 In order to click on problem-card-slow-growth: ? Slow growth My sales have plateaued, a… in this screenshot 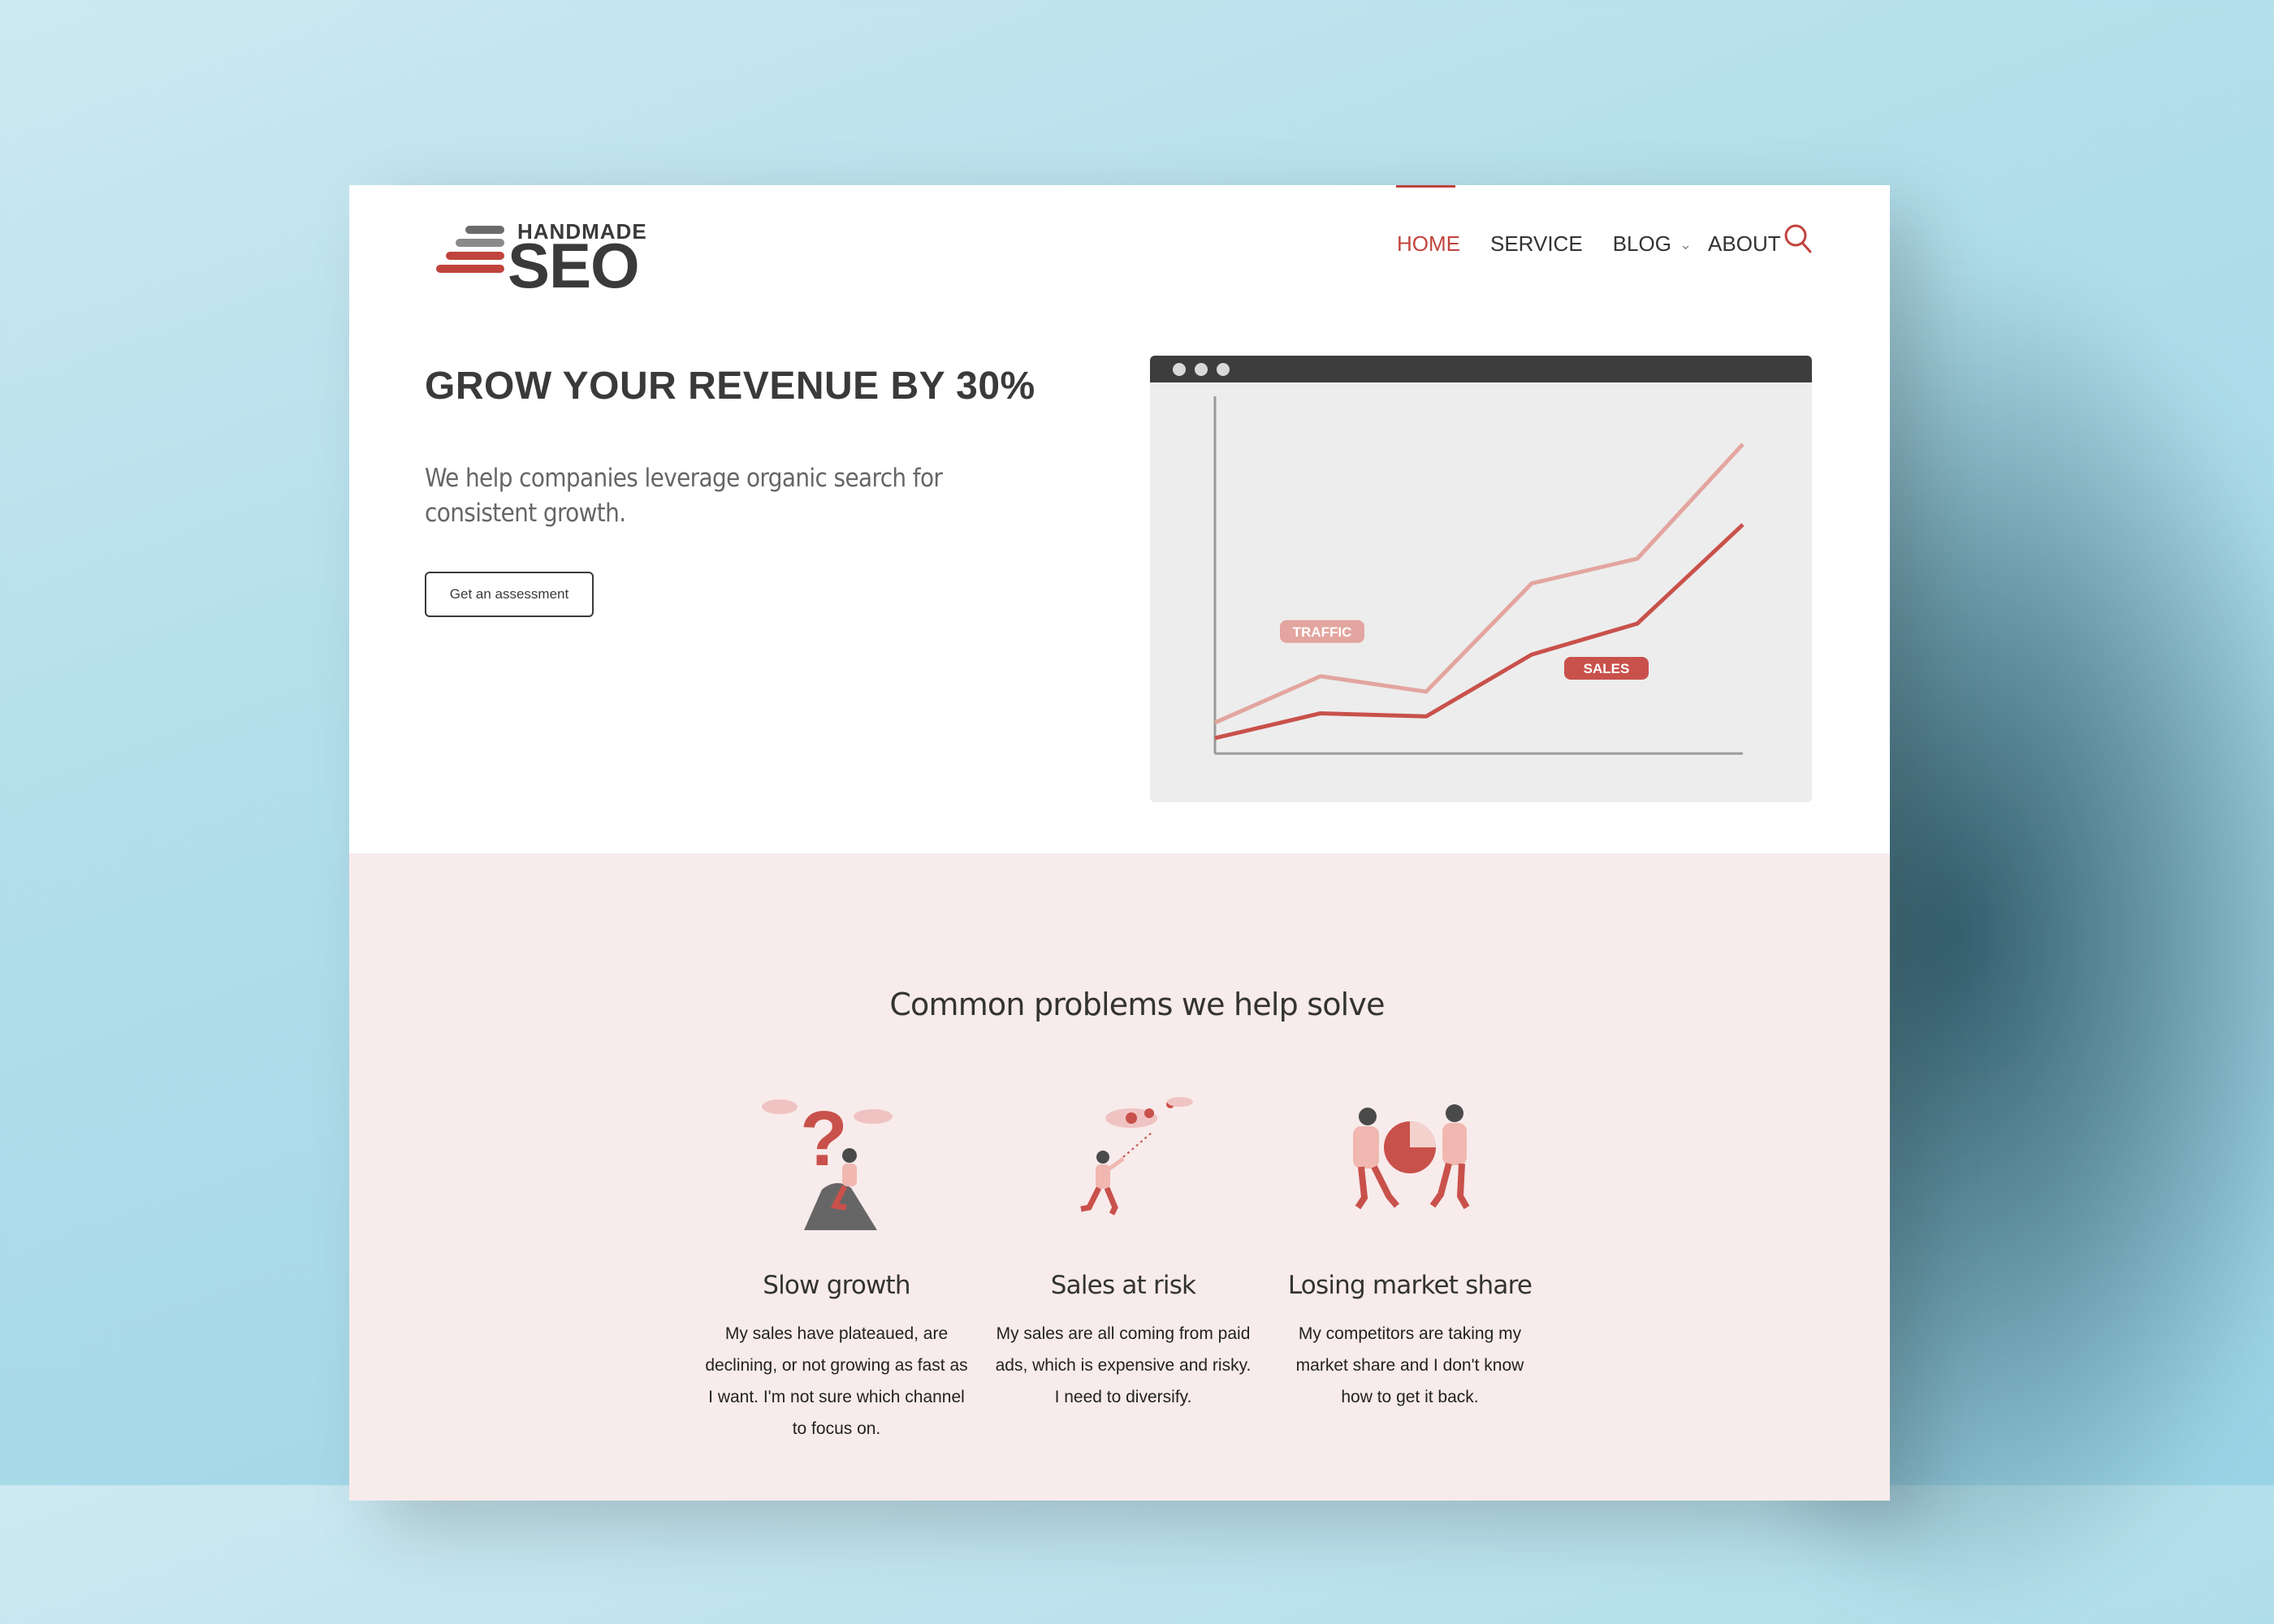, I will do `click(836, 1268)`.